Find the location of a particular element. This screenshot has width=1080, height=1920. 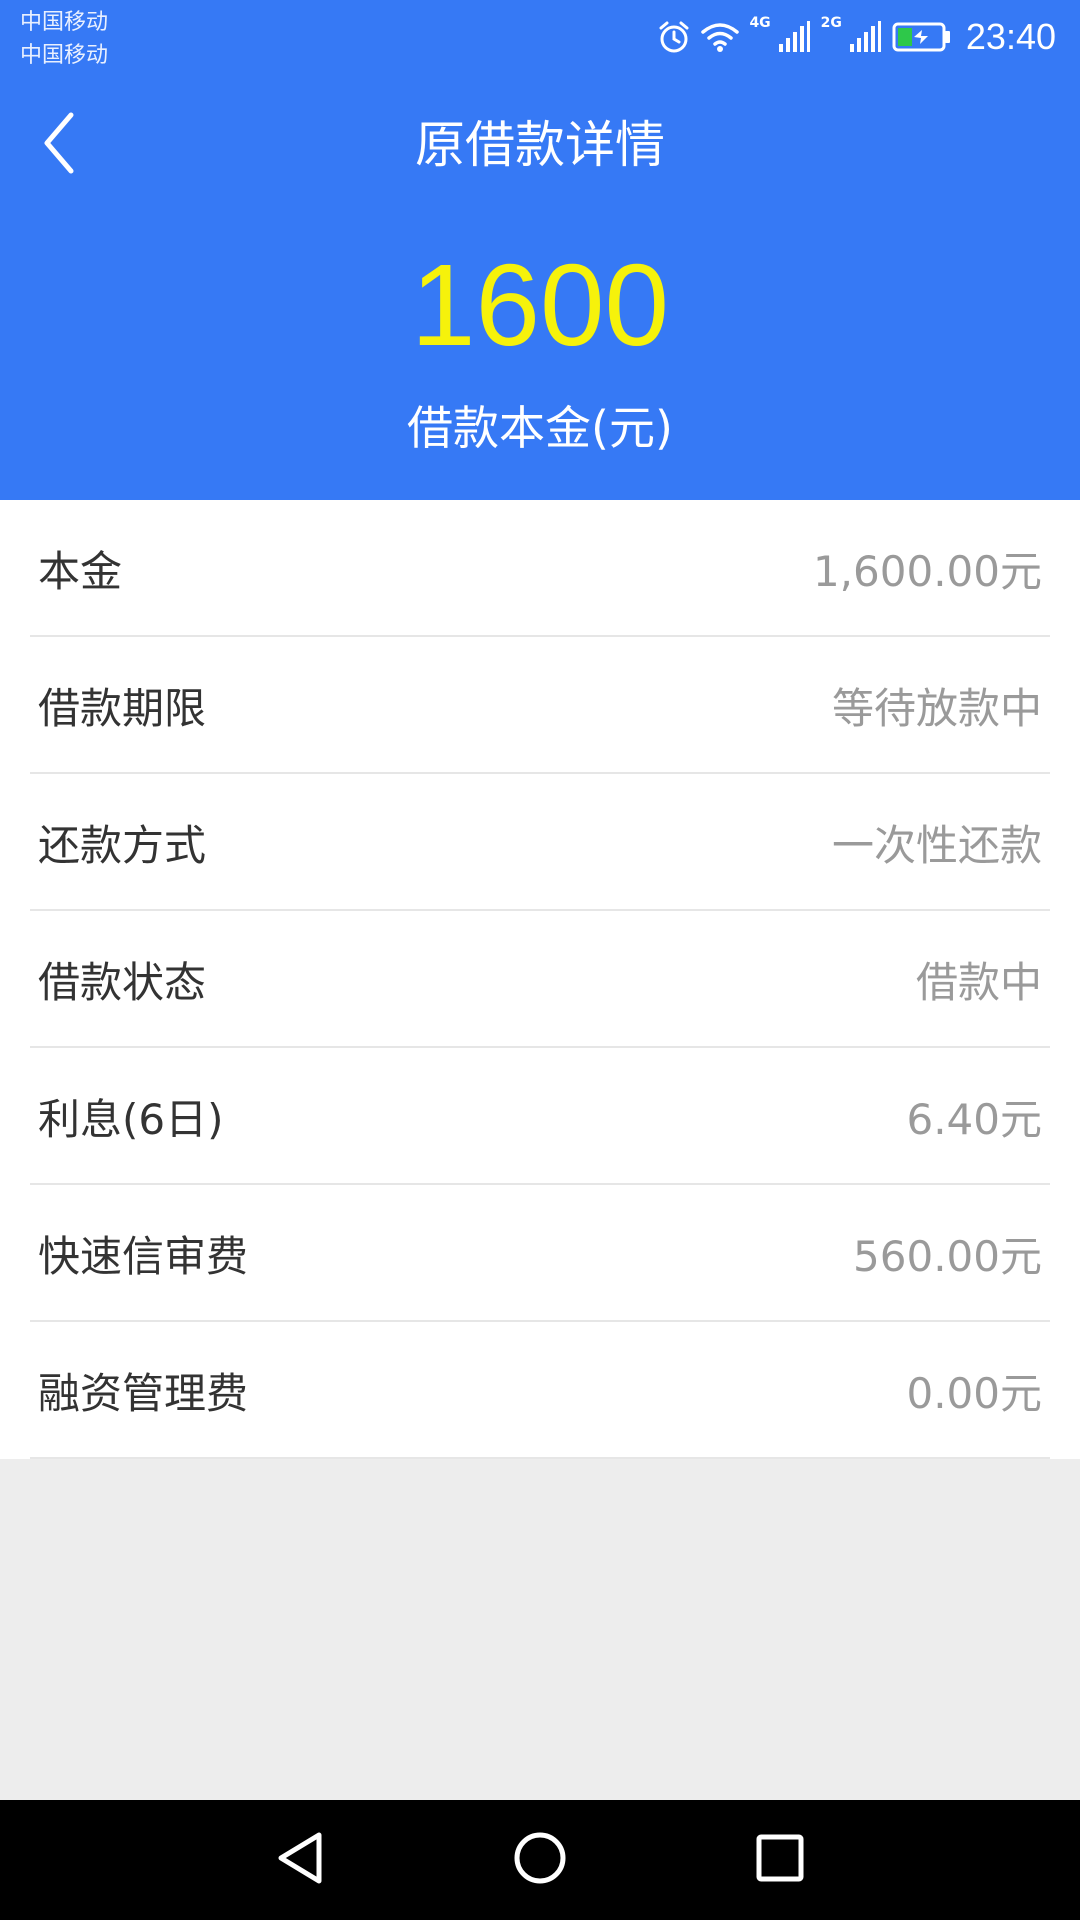

navigation-bar: 原借款详情 is located at coordinates (540, 145).